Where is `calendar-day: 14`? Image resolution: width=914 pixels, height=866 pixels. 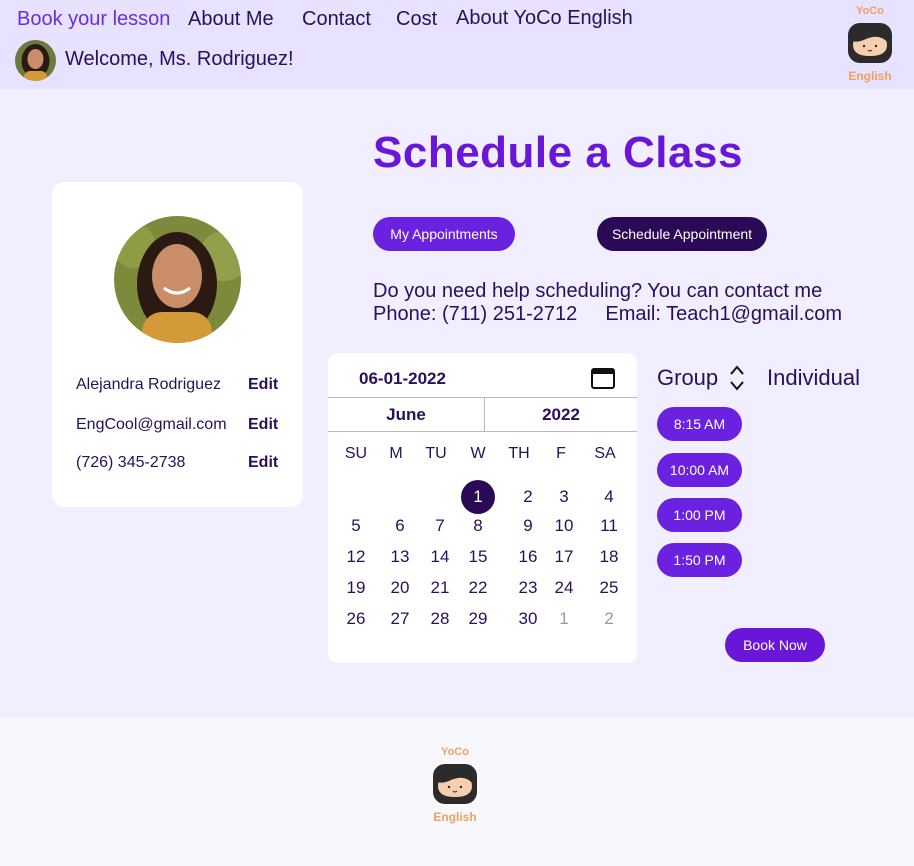
calendar-day: 14 is located at coordinates (440, 557).